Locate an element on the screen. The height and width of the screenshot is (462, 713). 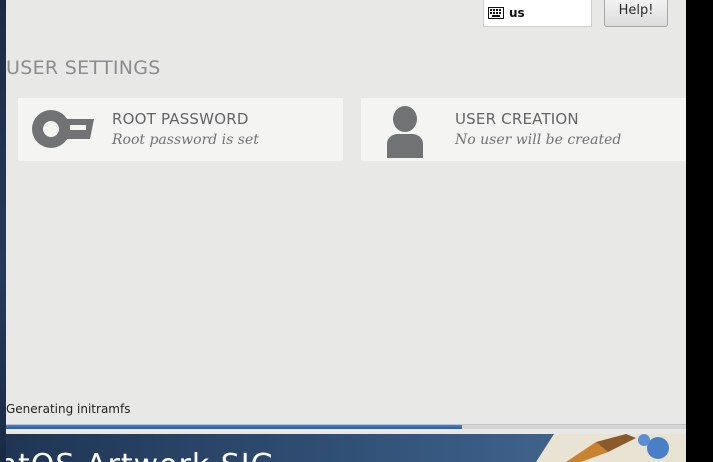
banner-text: ntOS Artwork SIG is located at coordinates (140, 455).